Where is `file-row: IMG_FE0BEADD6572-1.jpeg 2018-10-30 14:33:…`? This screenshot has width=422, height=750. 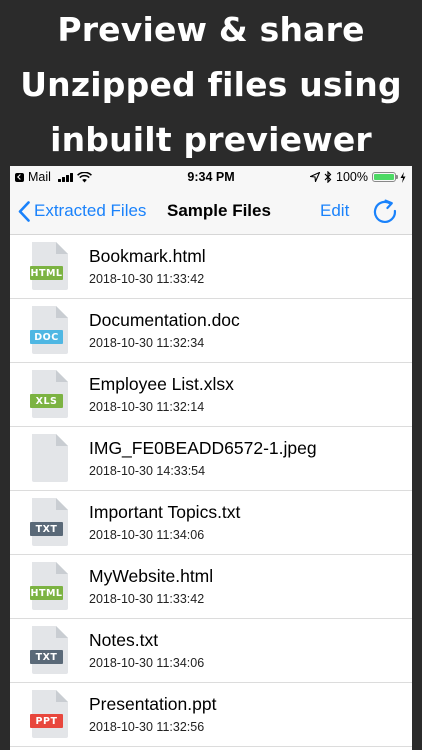
file-row: IMG_FE0BEADD6572-1.jpeg 2018-10-30 14:33:… is located at coordinates (211, 459).